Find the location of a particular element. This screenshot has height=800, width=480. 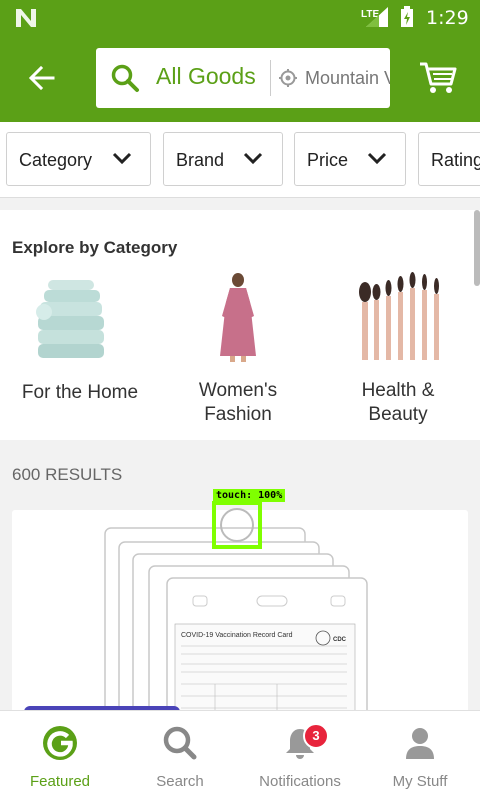

category-womens-fashion: Women's Fashion is located at coordinates (238, 349).